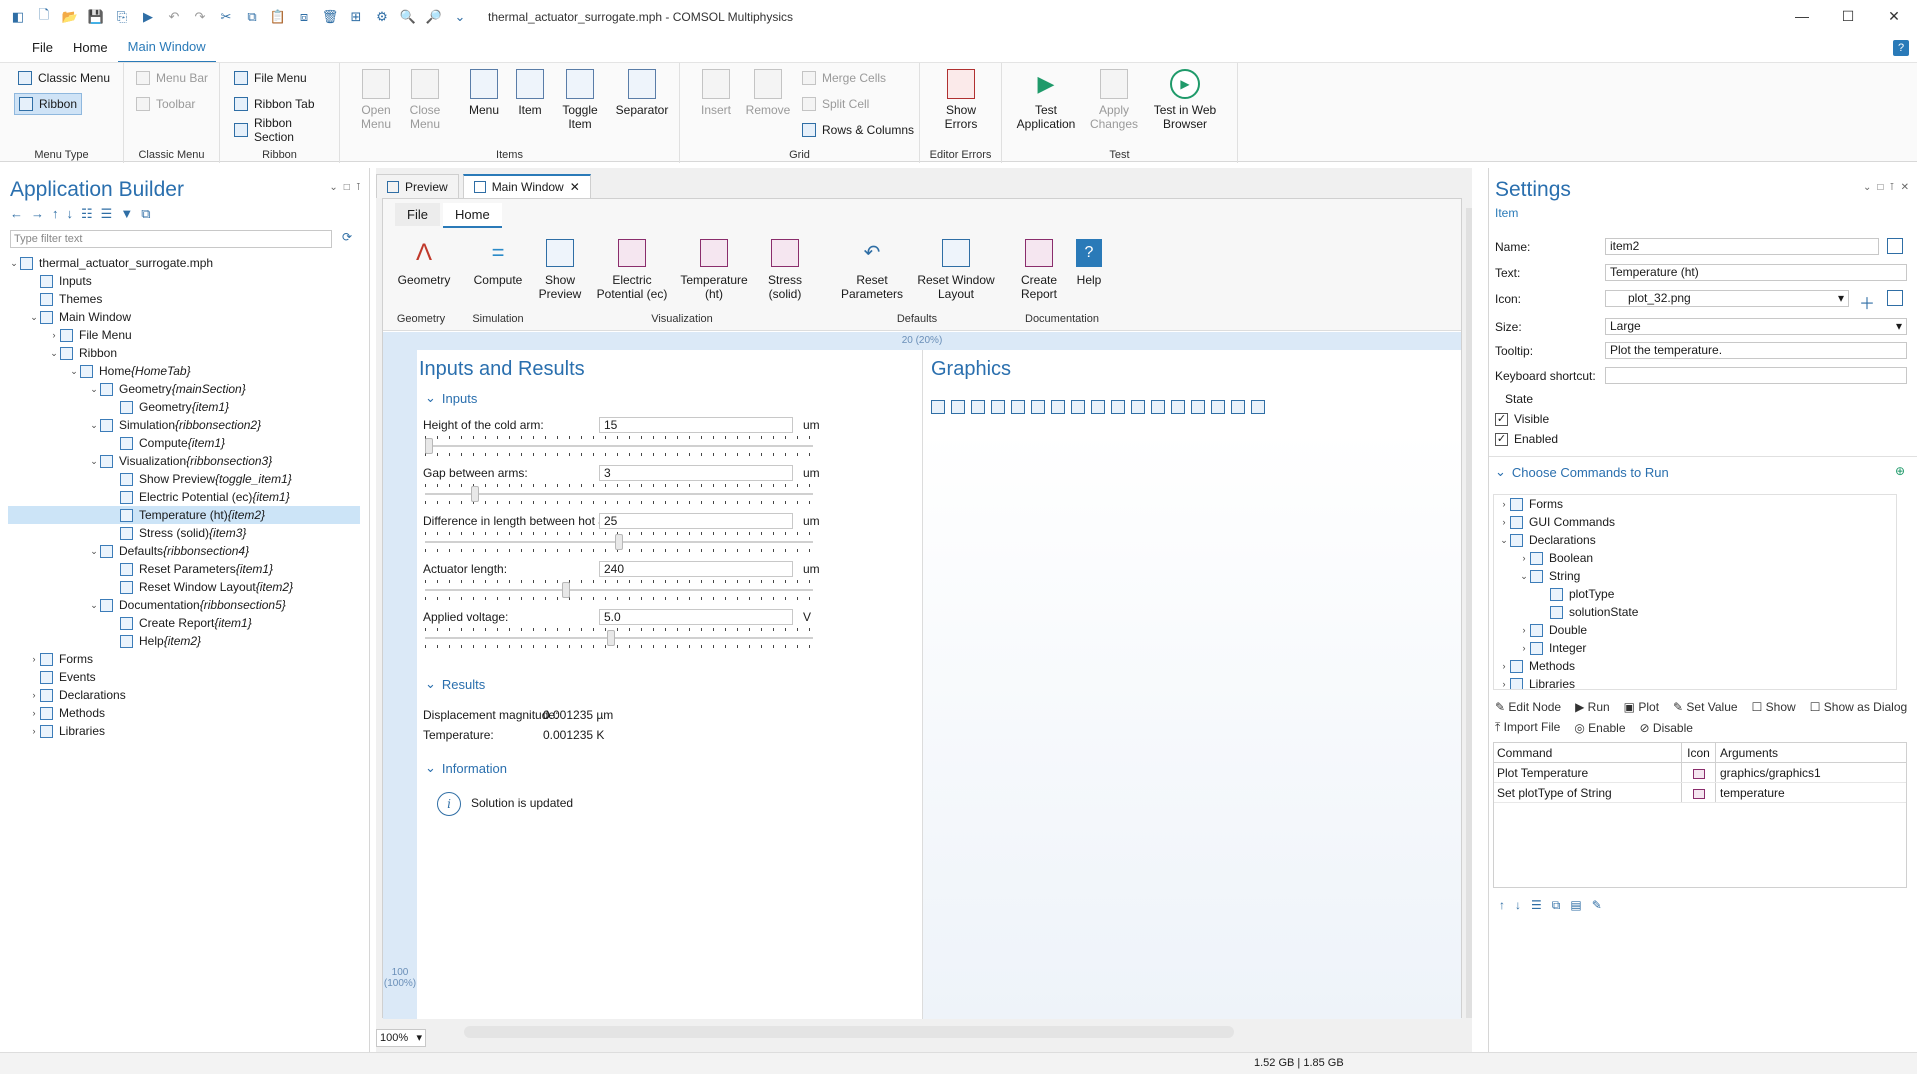  I want to click on forward-icon: →, so click(37, 214).